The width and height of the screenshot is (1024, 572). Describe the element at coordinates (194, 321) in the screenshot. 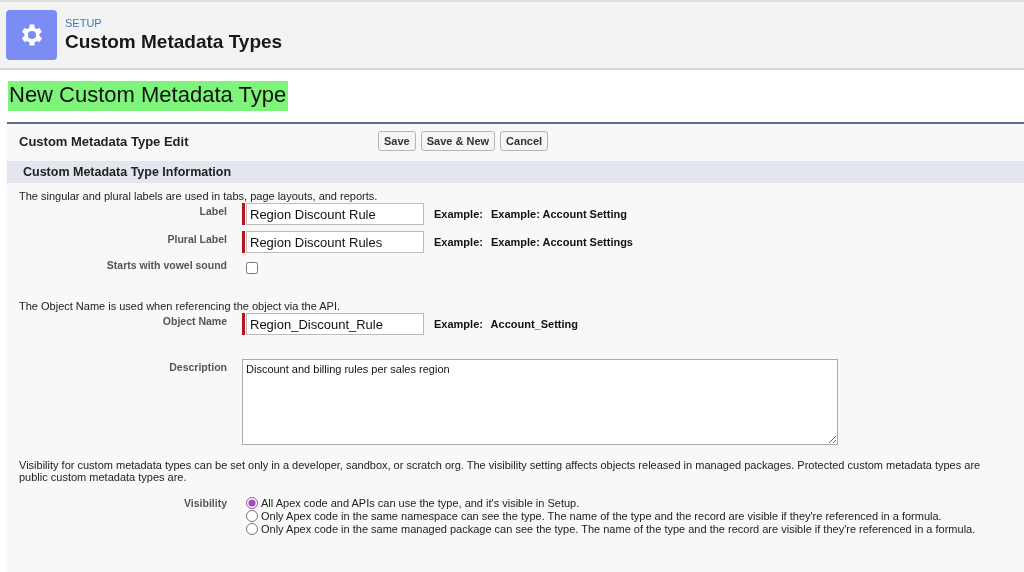

I see `field-label: Object Name` at that location.